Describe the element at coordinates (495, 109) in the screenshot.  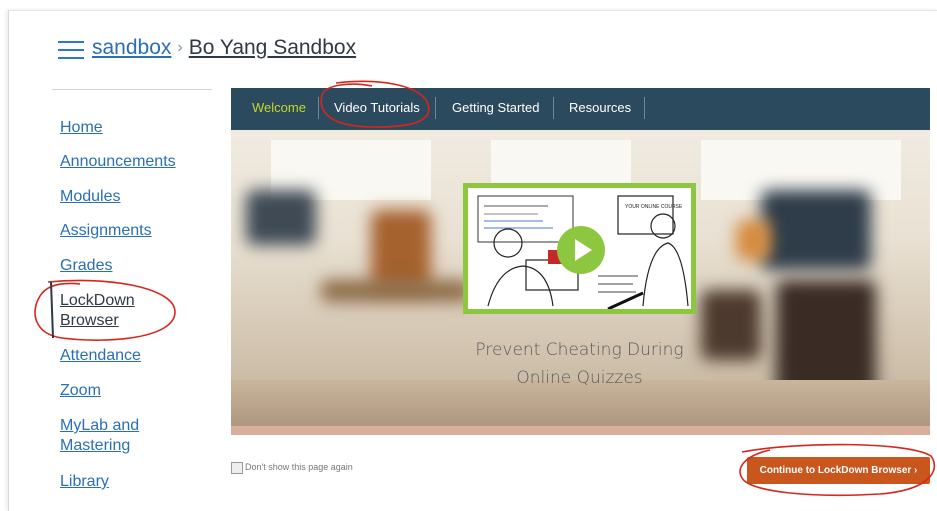
I see `tab-getting-started: Getting Started` at that location.